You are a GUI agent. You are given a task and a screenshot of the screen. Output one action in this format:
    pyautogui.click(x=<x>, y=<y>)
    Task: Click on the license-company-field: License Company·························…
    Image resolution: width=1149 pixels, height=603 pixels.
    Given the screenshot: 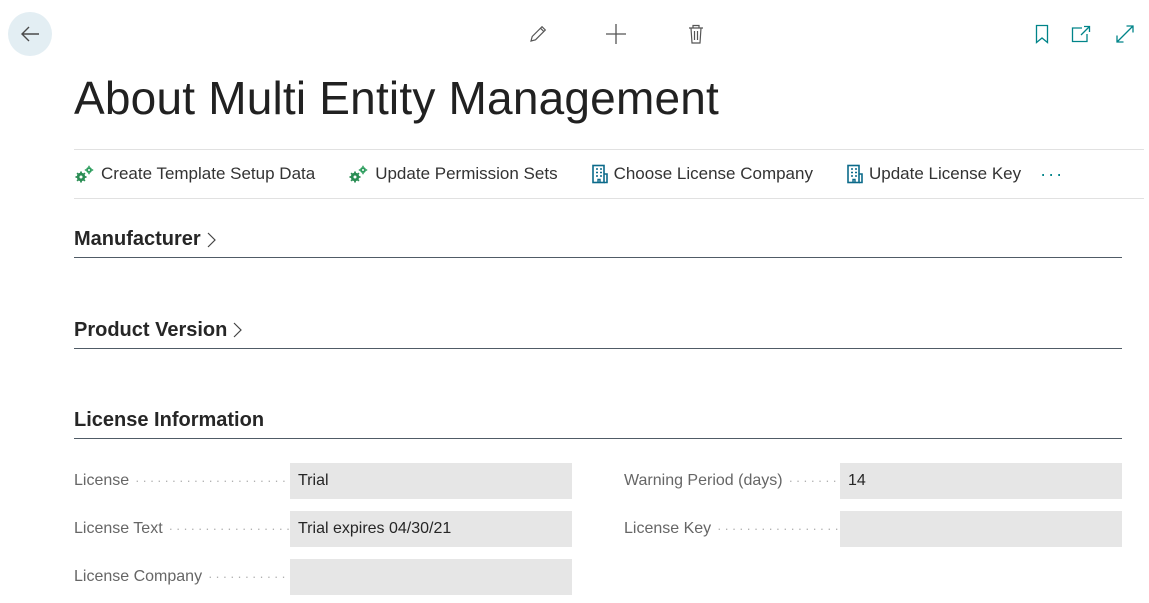 What is the action you would take?
    pyautogui.click(x=323, y=577)
    